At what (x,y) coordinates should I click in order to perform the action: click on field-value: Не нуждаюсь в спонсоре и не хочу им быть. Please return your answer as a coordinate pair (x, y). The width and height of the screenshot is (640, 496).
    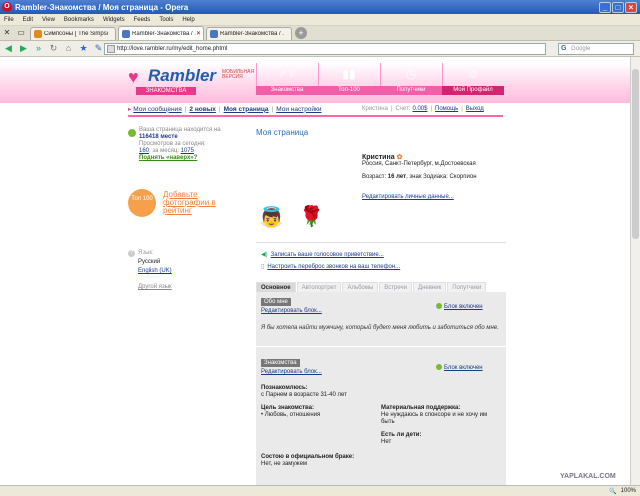
    Looking at the image, I should click on (434, 418).